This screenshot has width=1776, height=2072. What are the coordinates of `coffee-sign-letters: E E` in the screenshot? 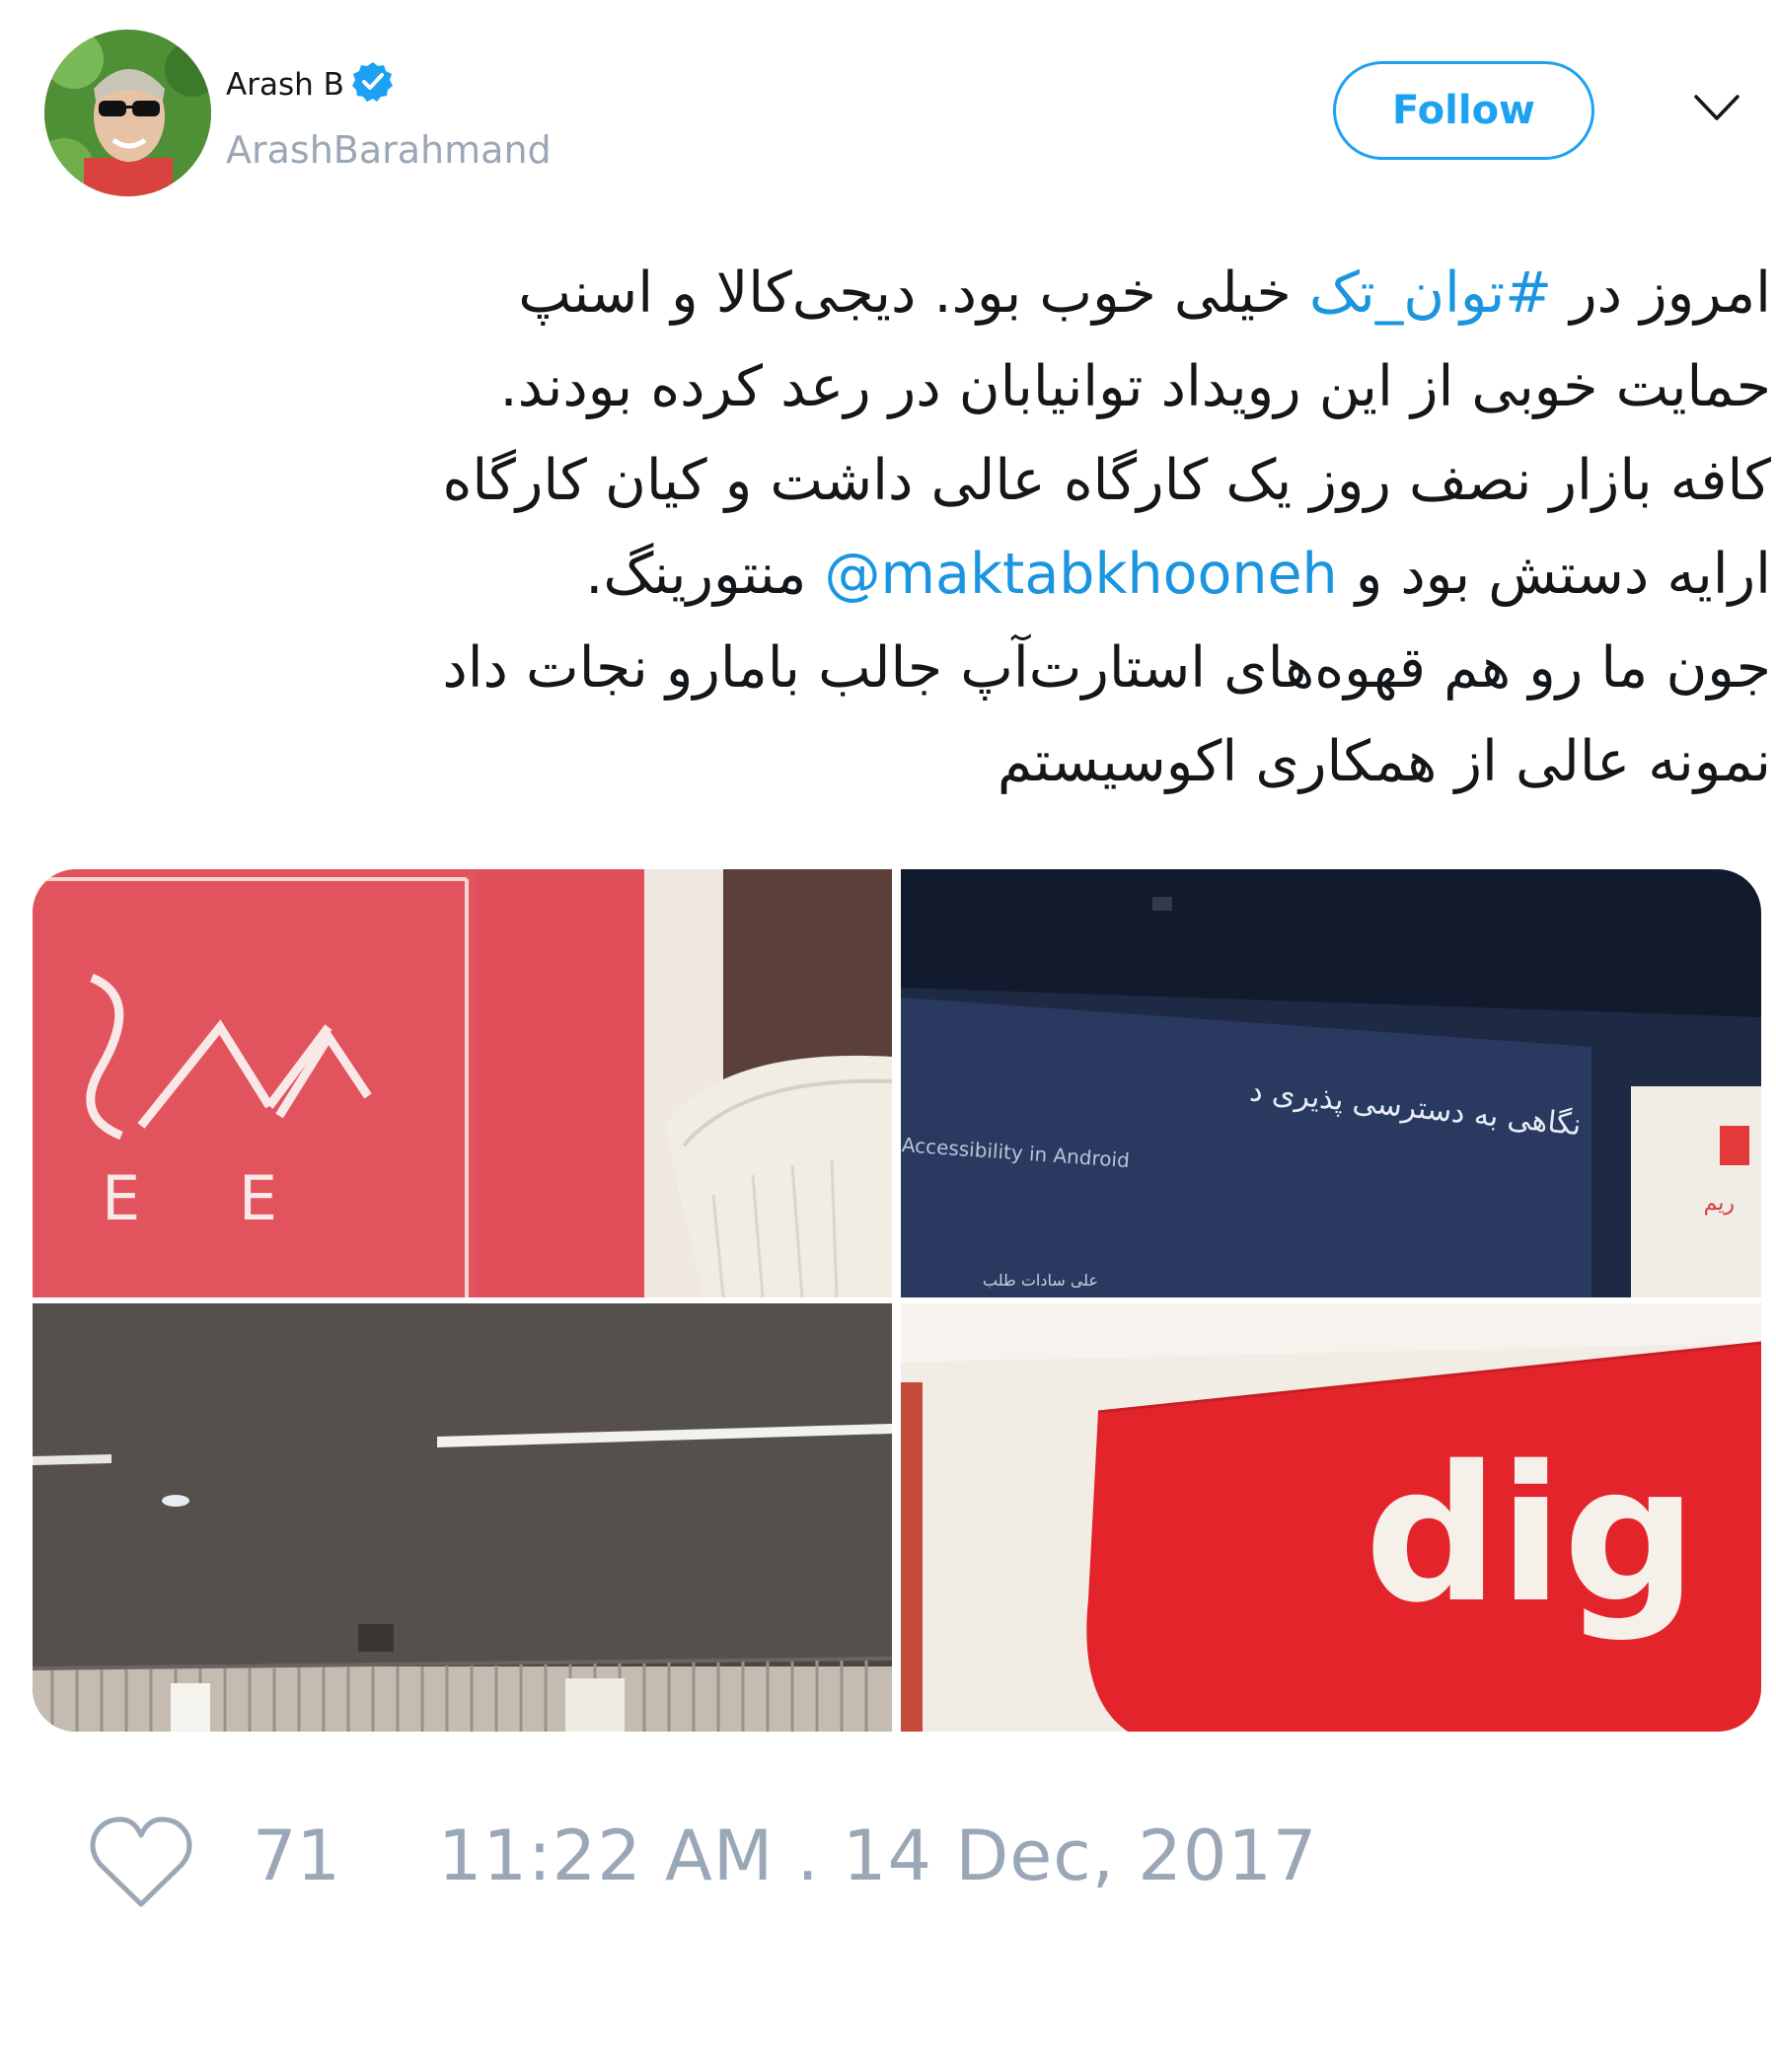 It's located at (210, 1198).